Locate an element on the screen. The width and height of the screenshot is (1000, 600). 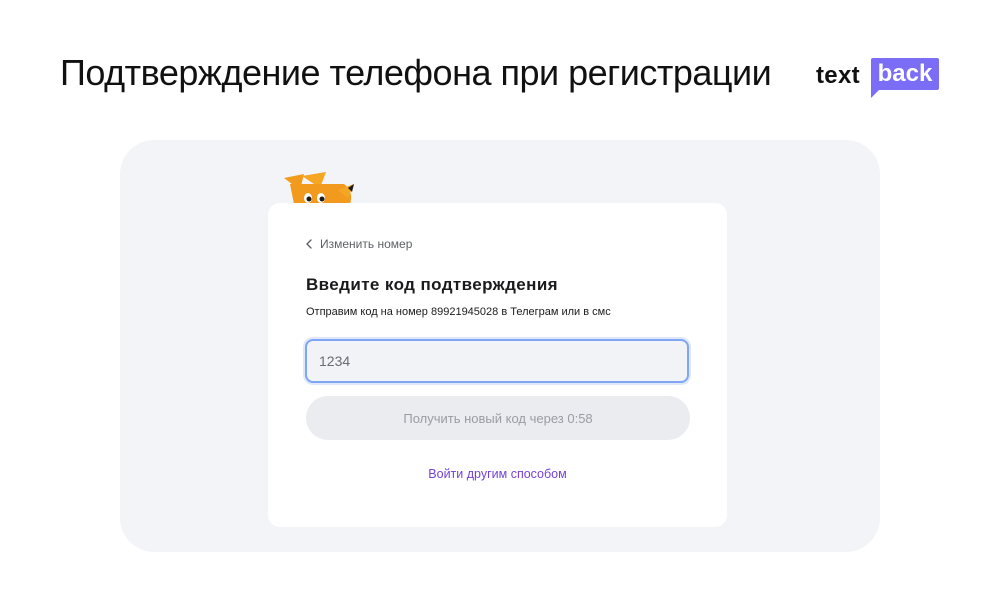
alternative-login-link: Войти другим способом is located at coordinates (497, 474).